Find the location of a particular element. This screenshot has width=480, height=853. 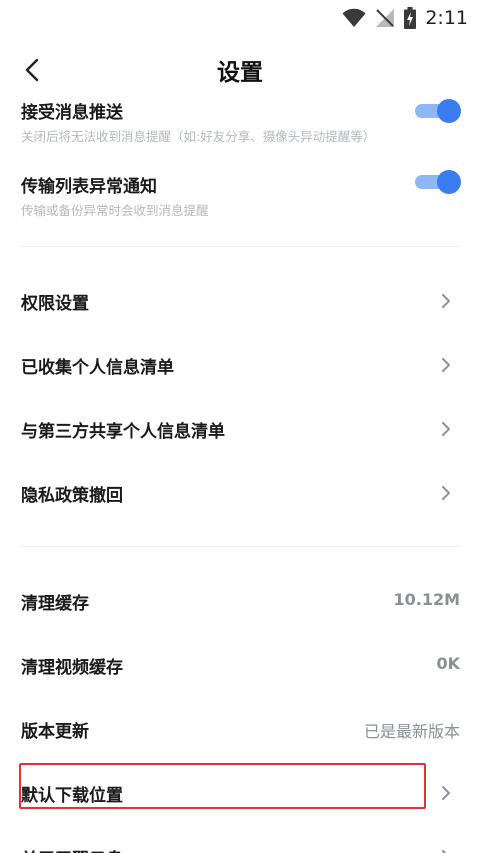

setting-transfer-notify-title: 传输列表异常通知 is located at coordinates (89, 187).